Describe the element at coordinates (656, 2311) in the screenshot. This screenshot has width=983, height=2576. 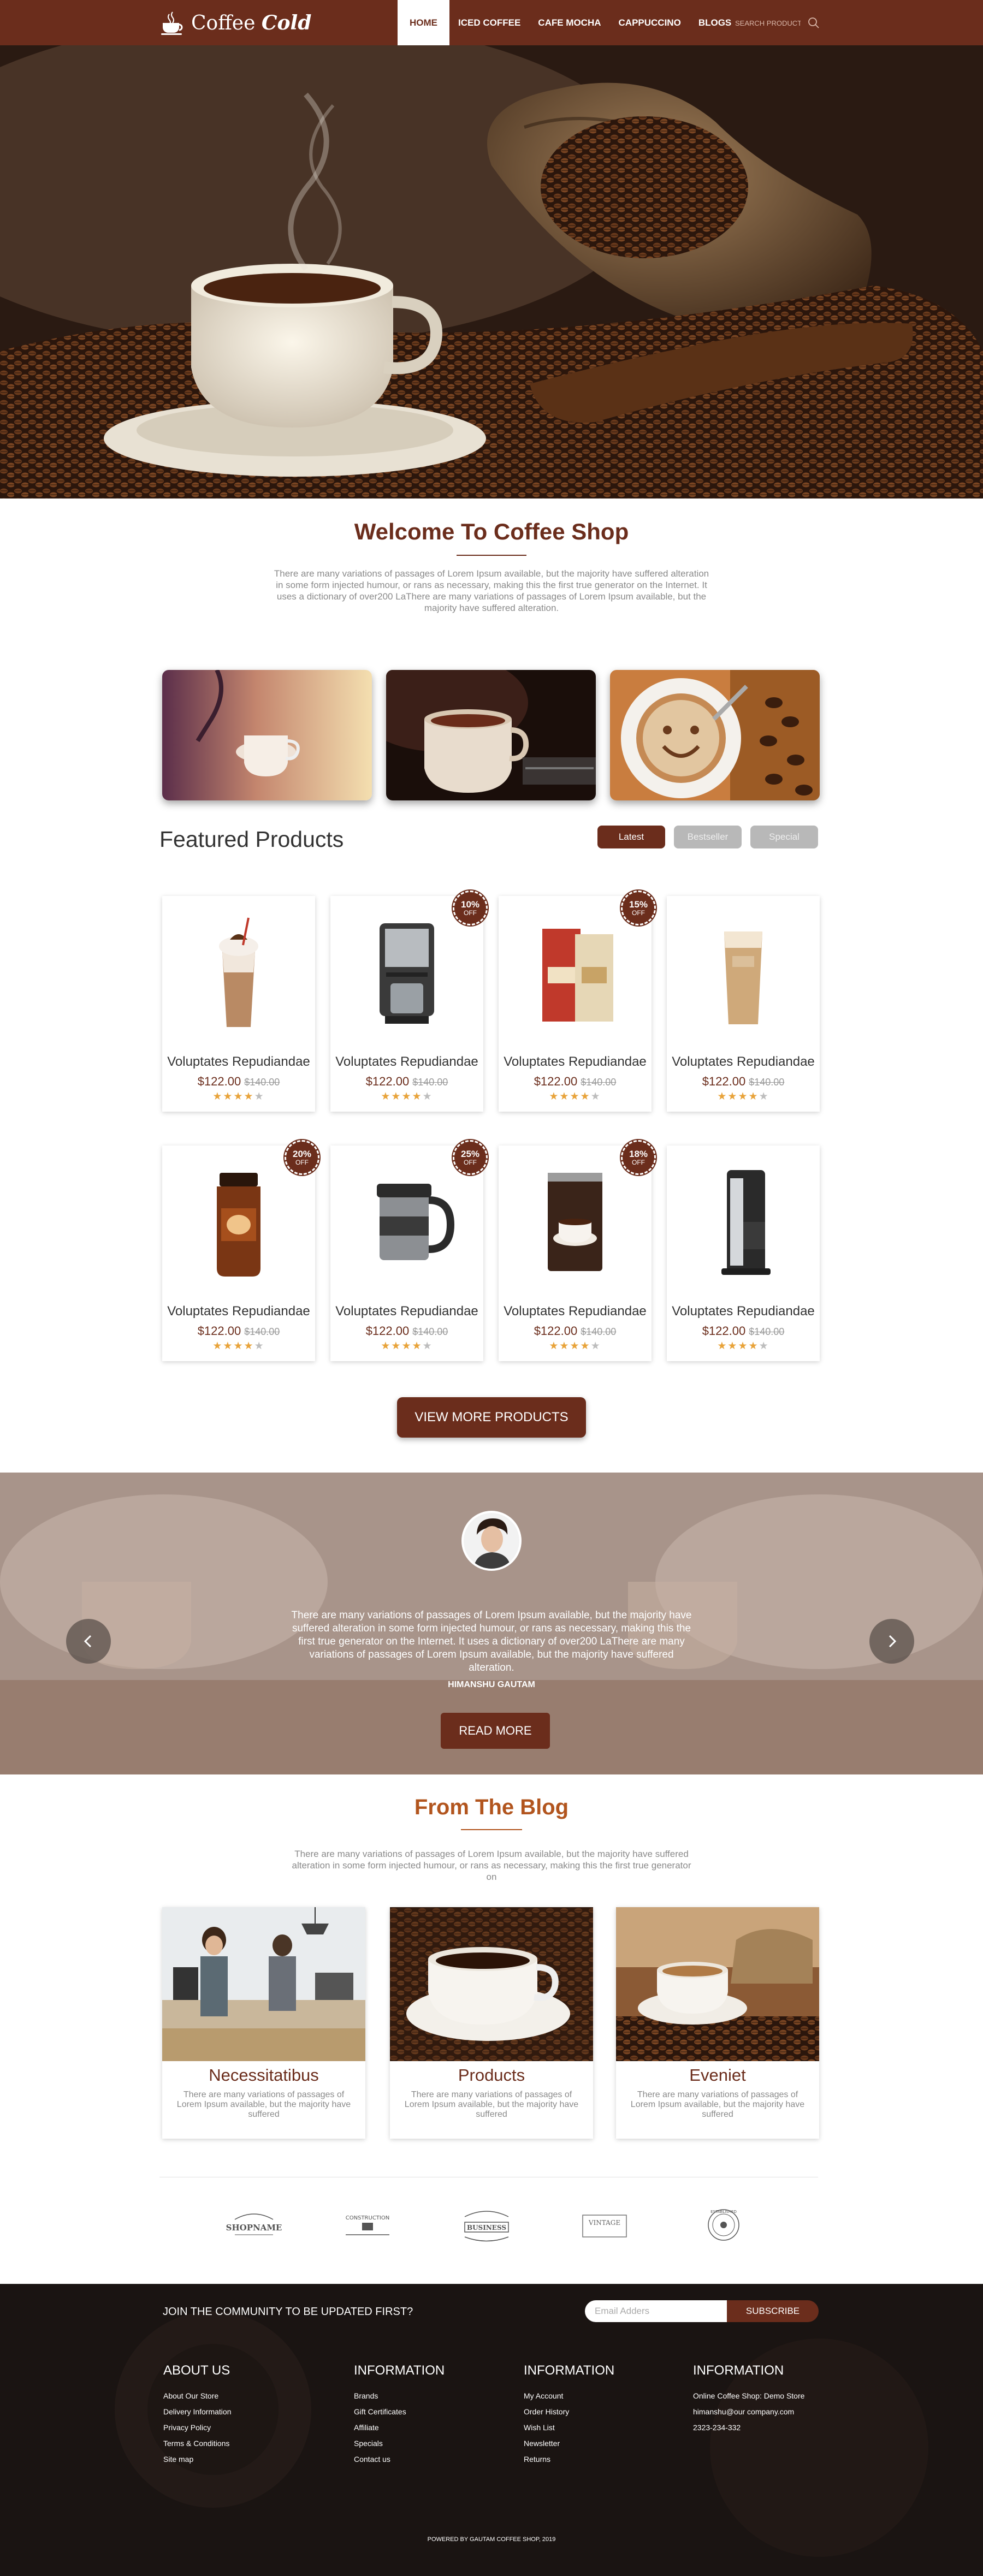
I see `email-field` at that location.